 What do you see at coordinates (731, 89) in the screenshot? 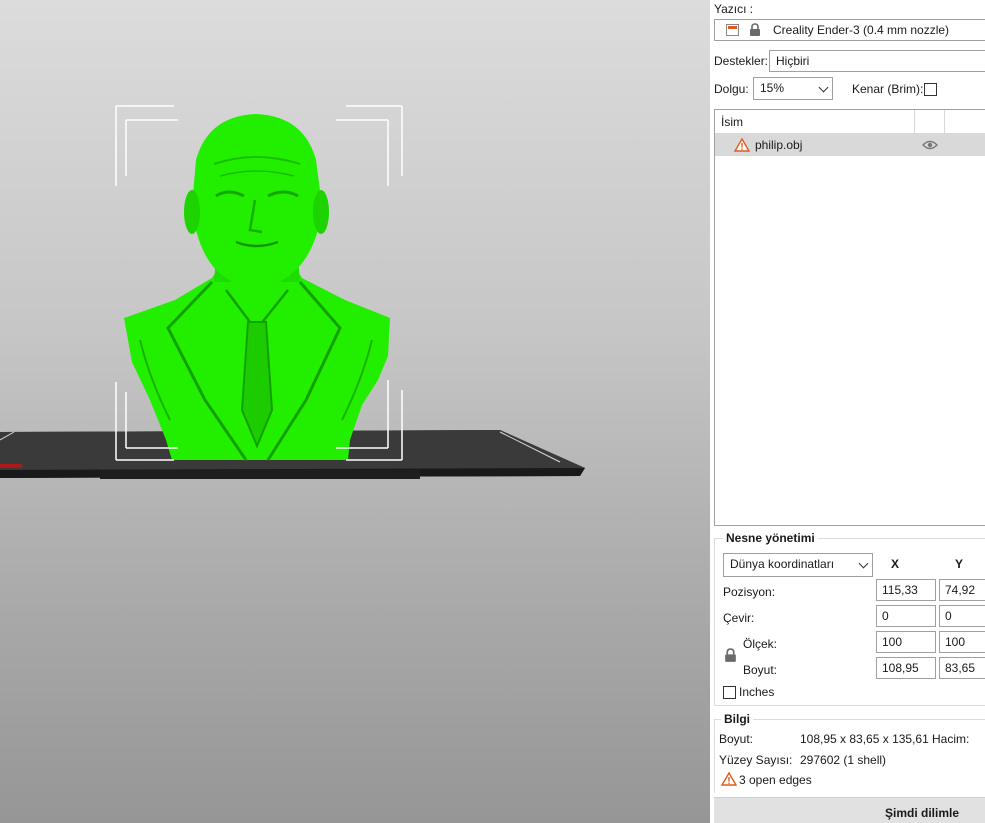
I see `infill-label: Dolgu:` at bounding box center [731, 89].